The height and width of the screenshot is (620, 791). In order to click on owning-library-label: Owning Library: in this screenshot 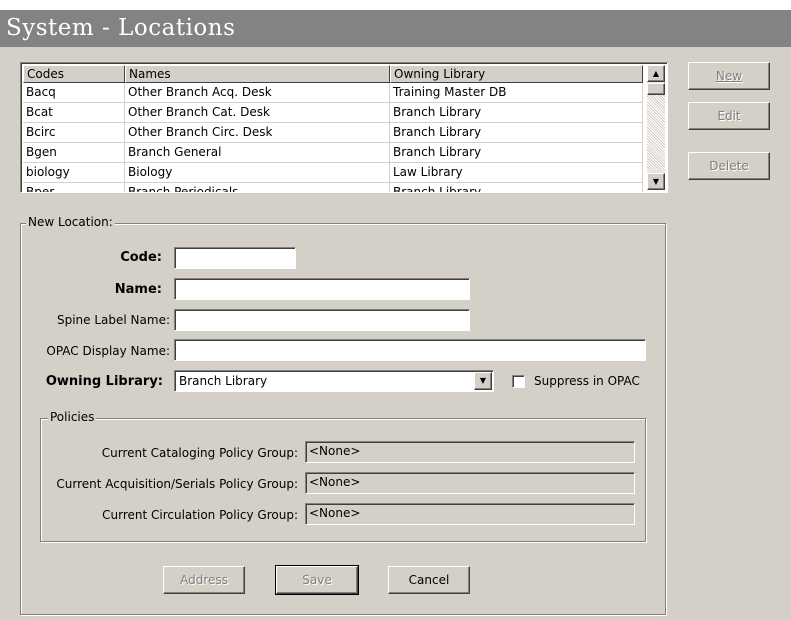, I will do `click(104, 381)`.